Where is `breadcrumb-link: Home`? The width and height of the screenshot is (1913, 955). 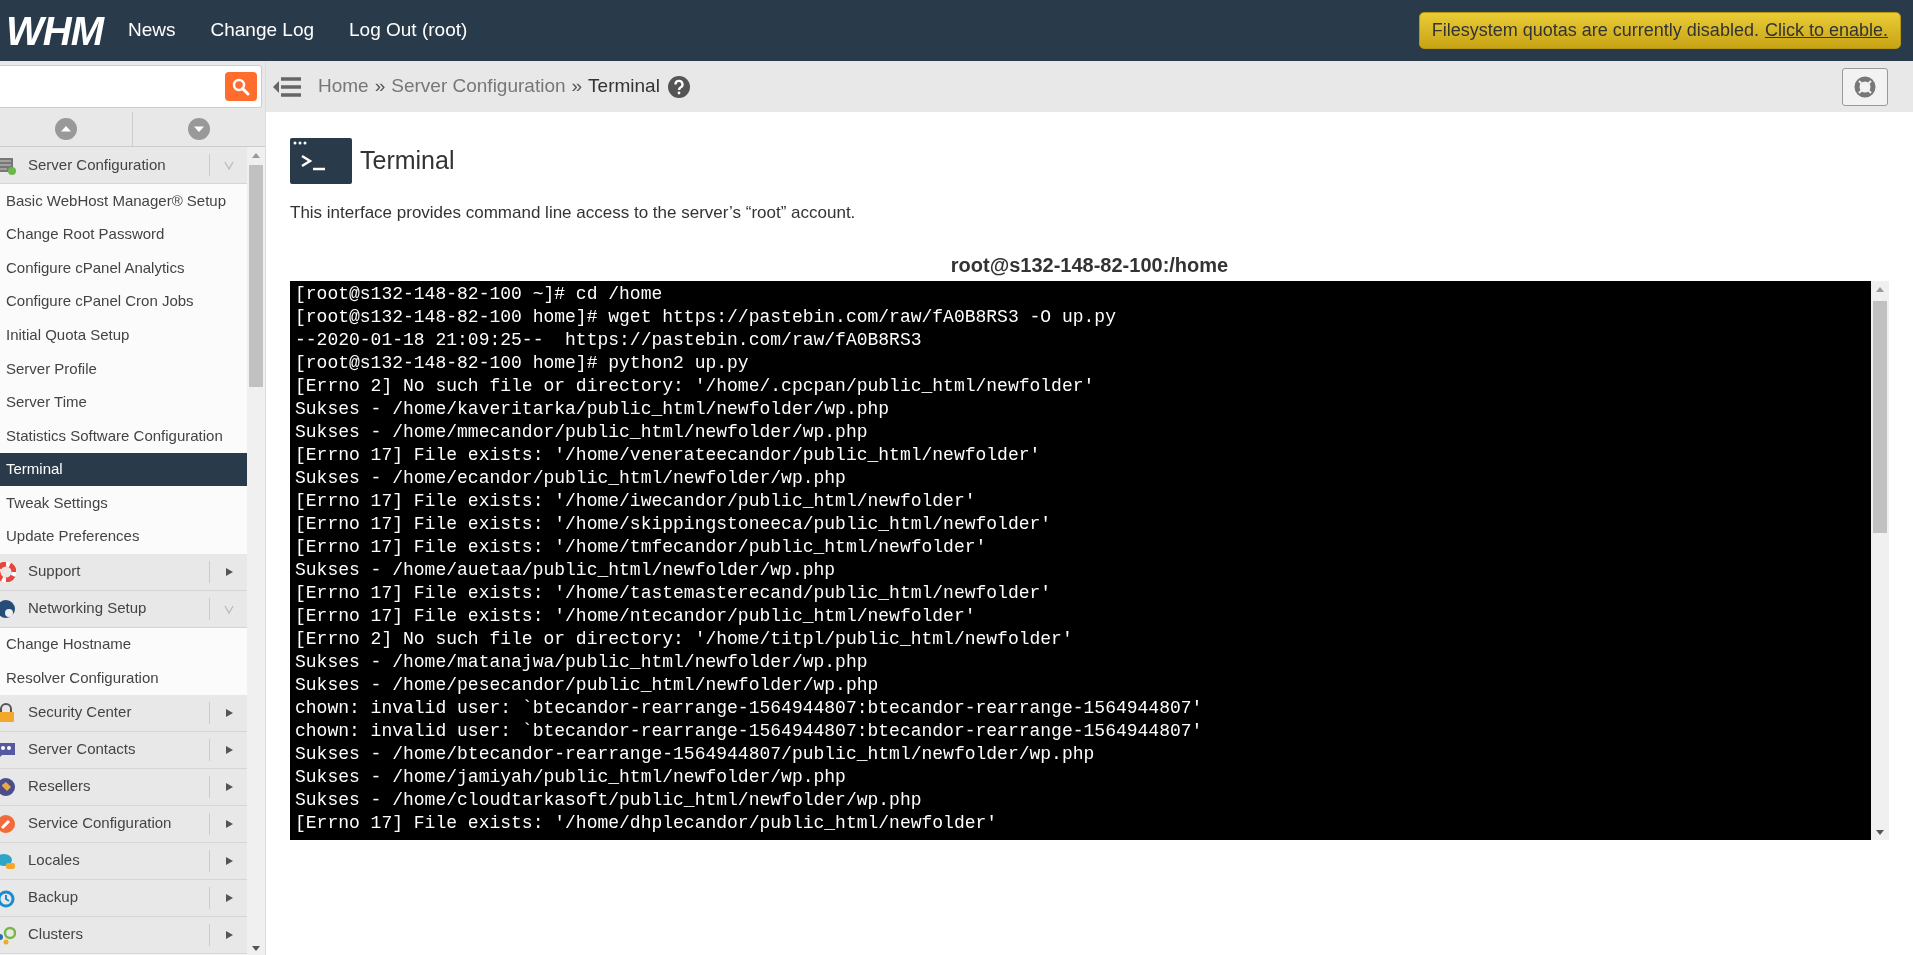 breadcrumb-link: Home is located at coordinates (343, 86).